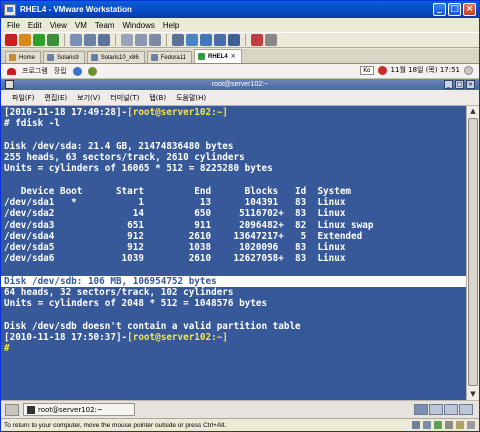 This screenshot has width=480, height=432. I want to click on terminal-window-controls: _ □ ×, so click(459, 84).